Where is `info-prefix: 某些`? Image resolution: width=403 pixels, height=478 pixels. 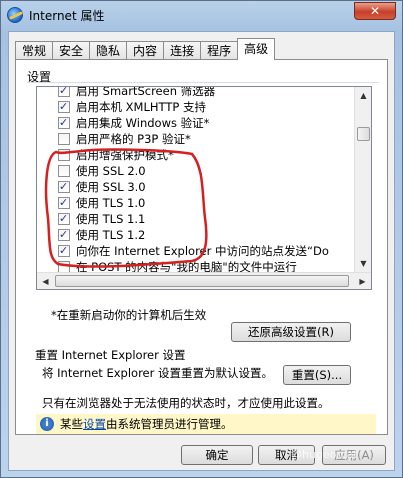
info-prefix: 某些 is located at coordinates (71, 424).